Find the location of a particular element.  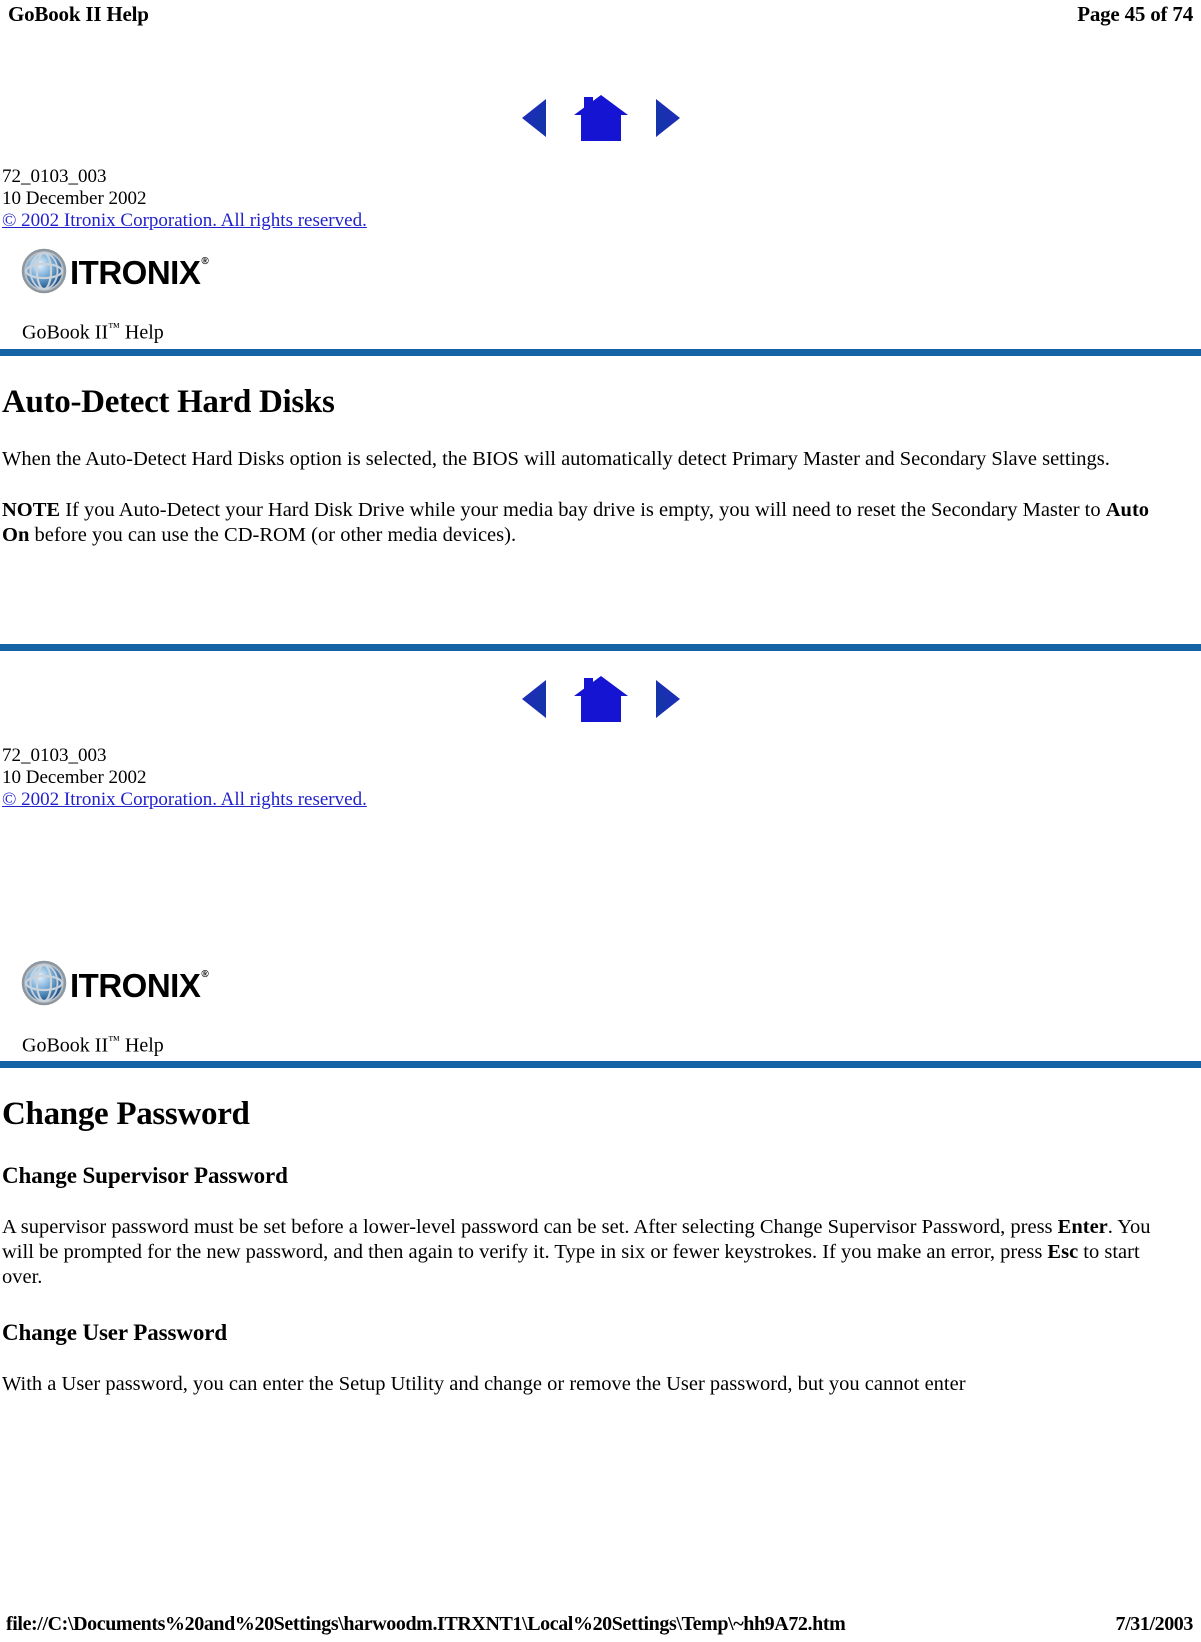

navigation-bar-top is located at coordinates (600, 118).